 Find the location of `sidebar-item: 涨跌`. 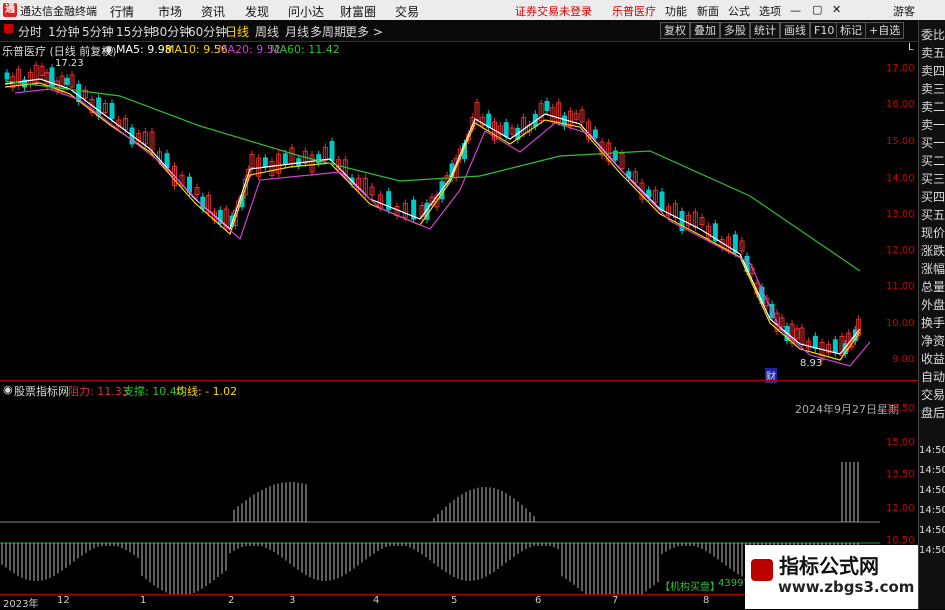

sidebar-item: 涨跌 is located at coordinates (933, 250).